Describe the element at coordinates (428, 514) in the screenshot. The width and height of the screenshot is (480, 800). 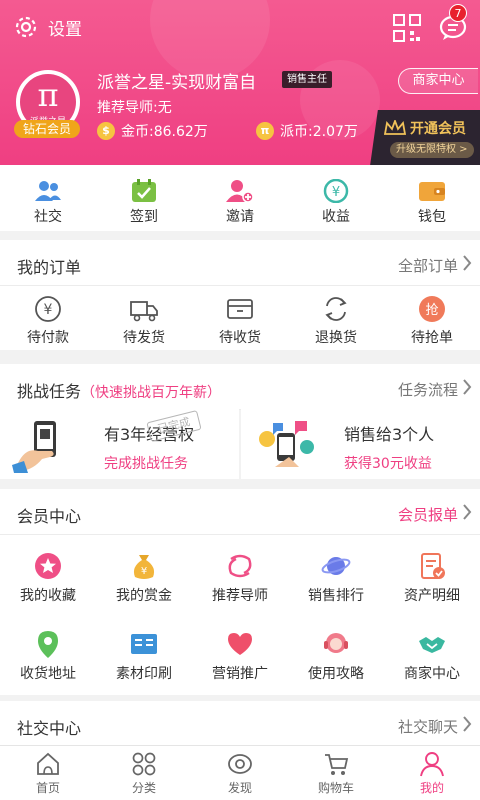
I see `member-report-link: 会员报单` at that location.